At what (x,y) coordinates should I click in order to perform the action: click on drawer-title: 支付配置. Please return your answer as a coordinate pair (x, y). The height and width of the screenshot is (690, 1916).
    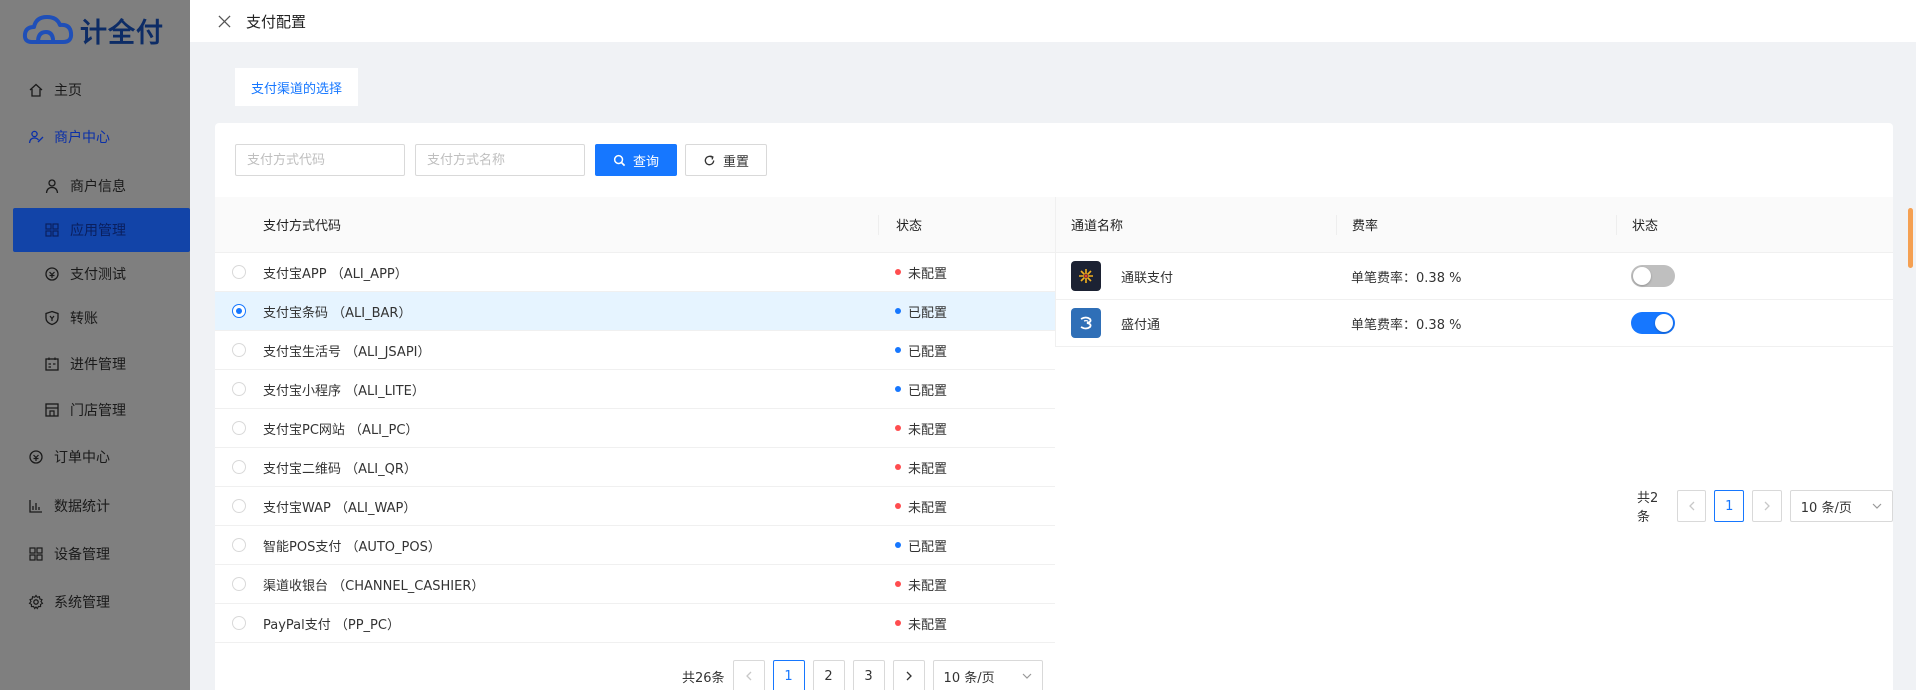
    Looking at the image, I should click on (276, 21).